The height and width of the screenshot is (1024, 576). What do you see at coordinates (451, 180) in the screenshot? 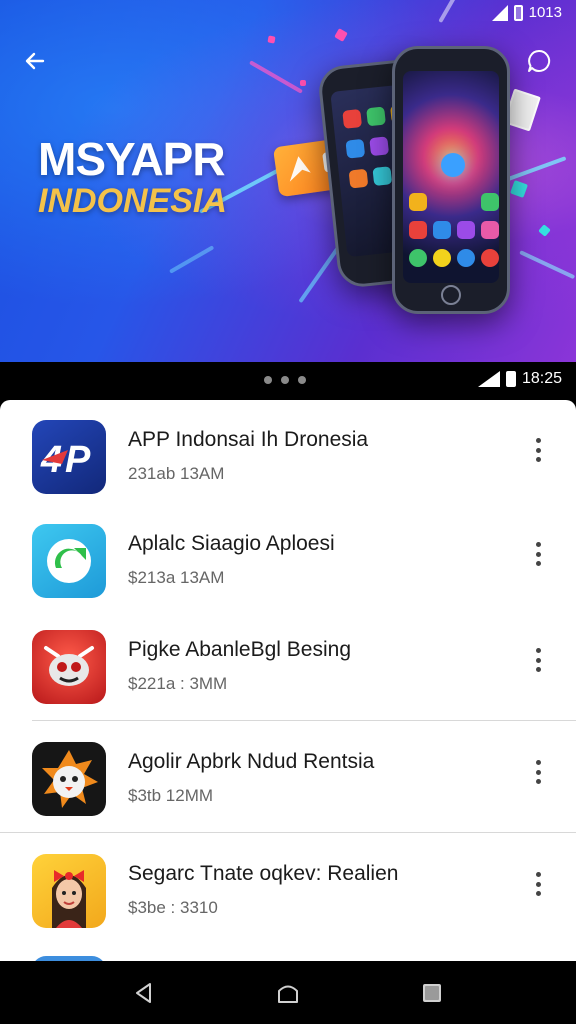
I see `phone-image-front` at bounding box center [451, 180].